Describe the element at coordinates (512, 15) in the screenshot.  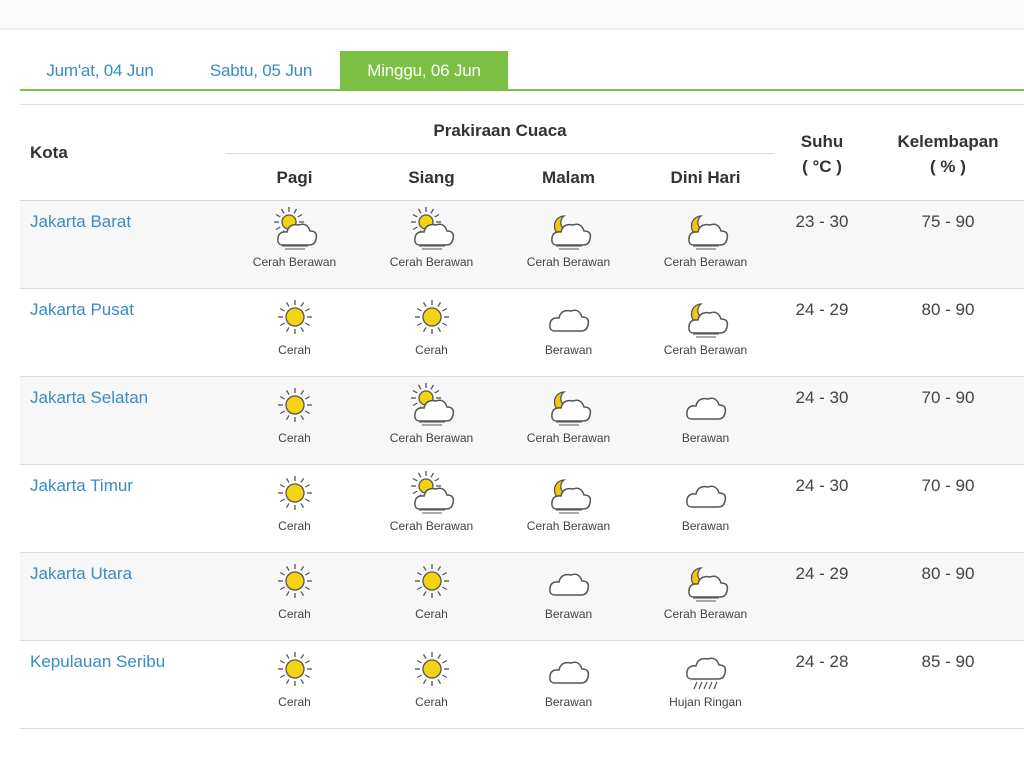
I see `top-bar` at that location.